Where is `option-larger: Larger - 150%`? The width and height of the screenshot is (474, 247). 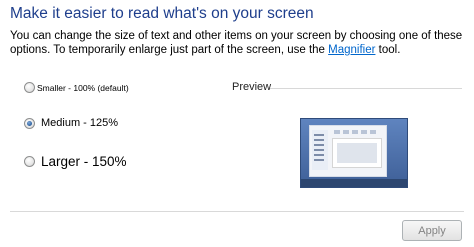 option-larger: Larger - 150% is located at coordinates (75, 161).